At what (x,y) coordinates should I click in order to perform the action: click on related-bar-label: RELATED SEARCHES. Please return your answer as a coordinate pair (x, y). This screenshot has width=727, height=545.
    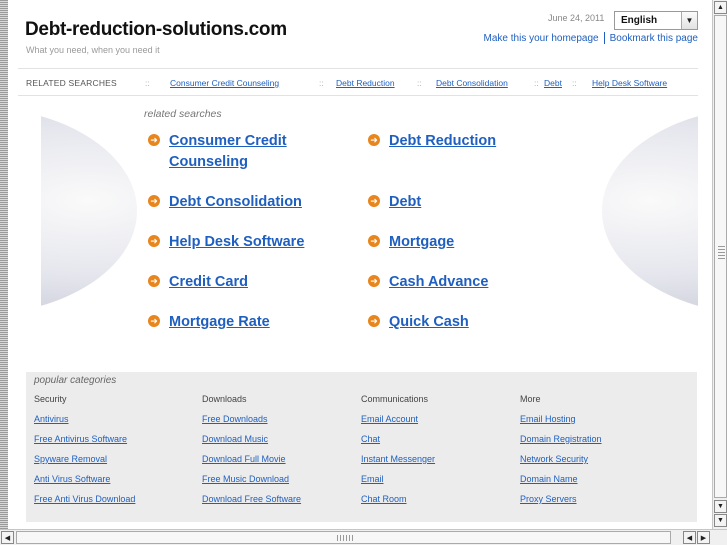
    Looking at the image, I should click on (71, 83).